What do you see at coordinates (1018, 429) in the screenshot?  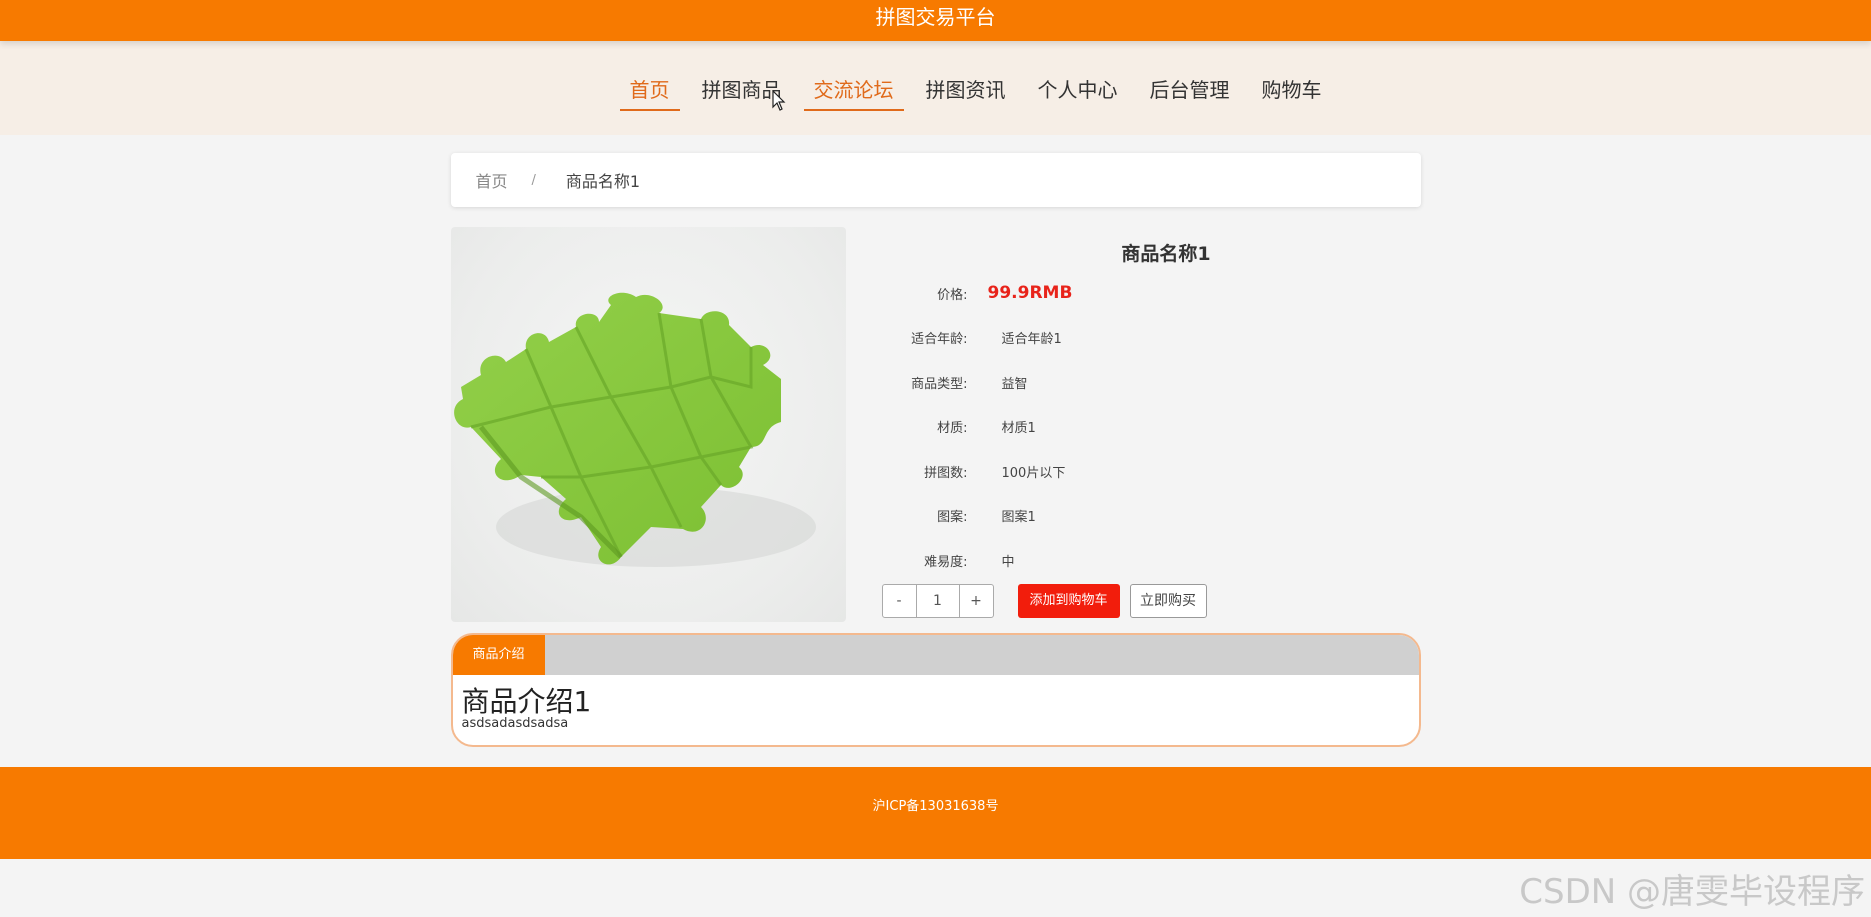 I see `field-value: 材质1` at bounding box center [1018, 429].